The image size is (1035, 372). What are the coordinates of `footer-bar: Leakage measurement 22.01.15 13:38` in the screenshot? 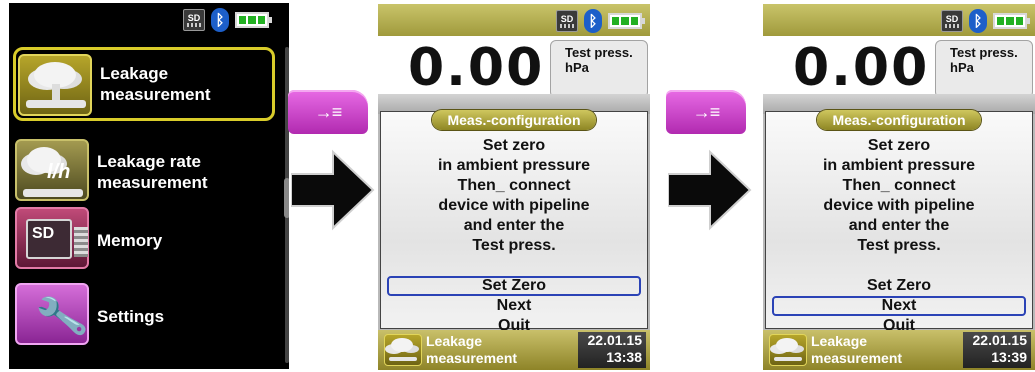 It's located at (514, 350).